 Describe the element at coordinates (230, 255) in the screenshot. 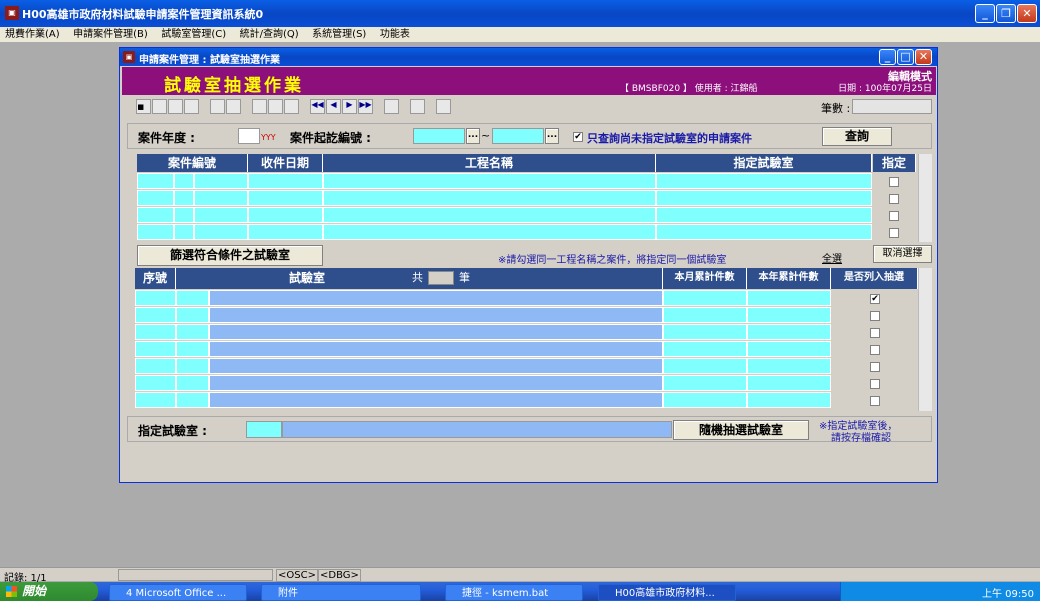

I see `filter-labs-button: 篩選符合條件之試驗室` at that location.